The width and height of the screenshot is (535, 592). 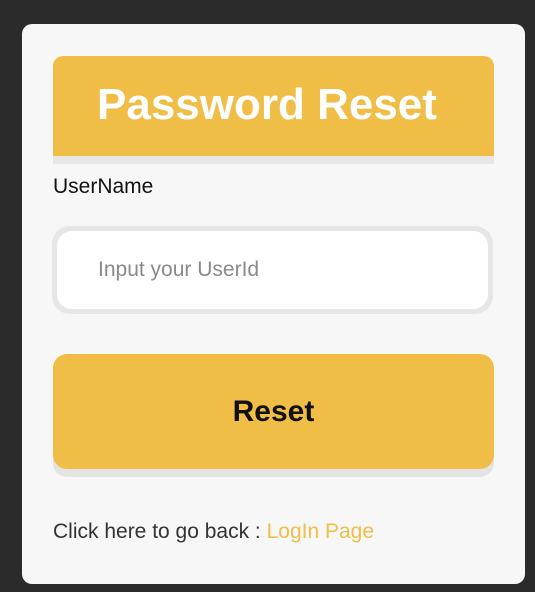 What do you see at coordinates (267, 104) in the screenshot?
I see `page-title: Password Reset` at bounding box center [267, 104].